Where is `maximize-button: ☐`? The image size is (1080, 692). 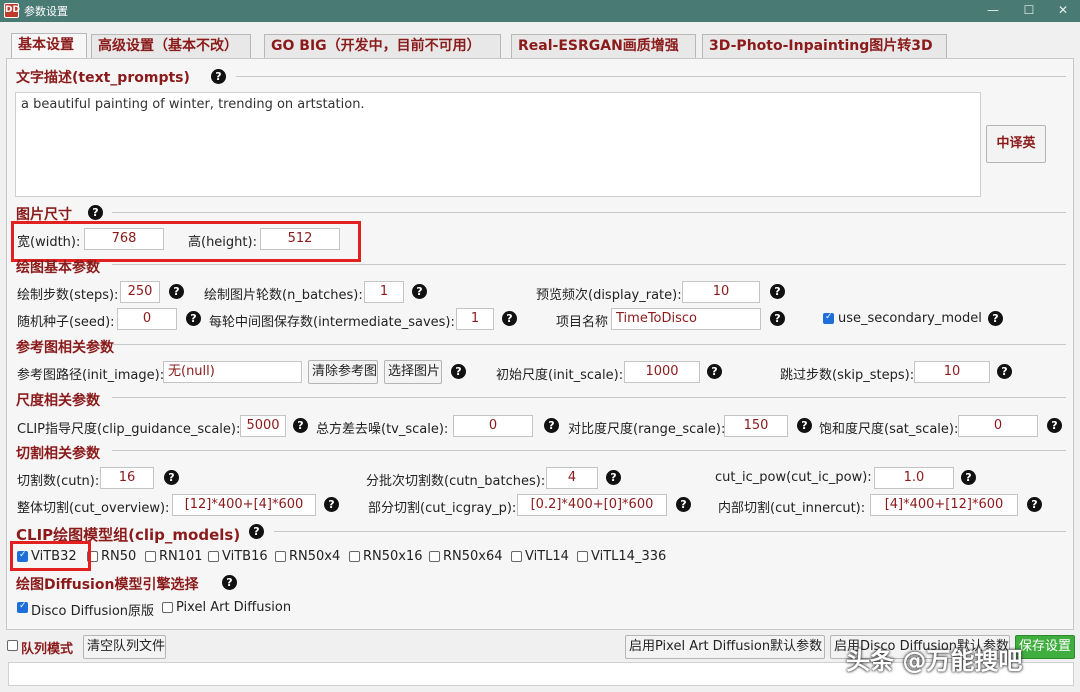
maximize-button: ☐ is located at coordinates (1029, 11).